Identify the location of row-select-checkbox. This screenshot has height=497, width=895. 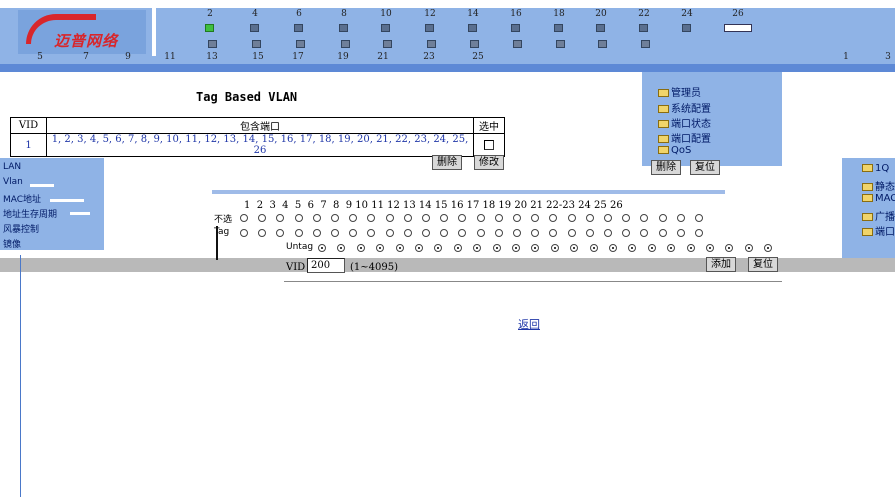
(489, 145).